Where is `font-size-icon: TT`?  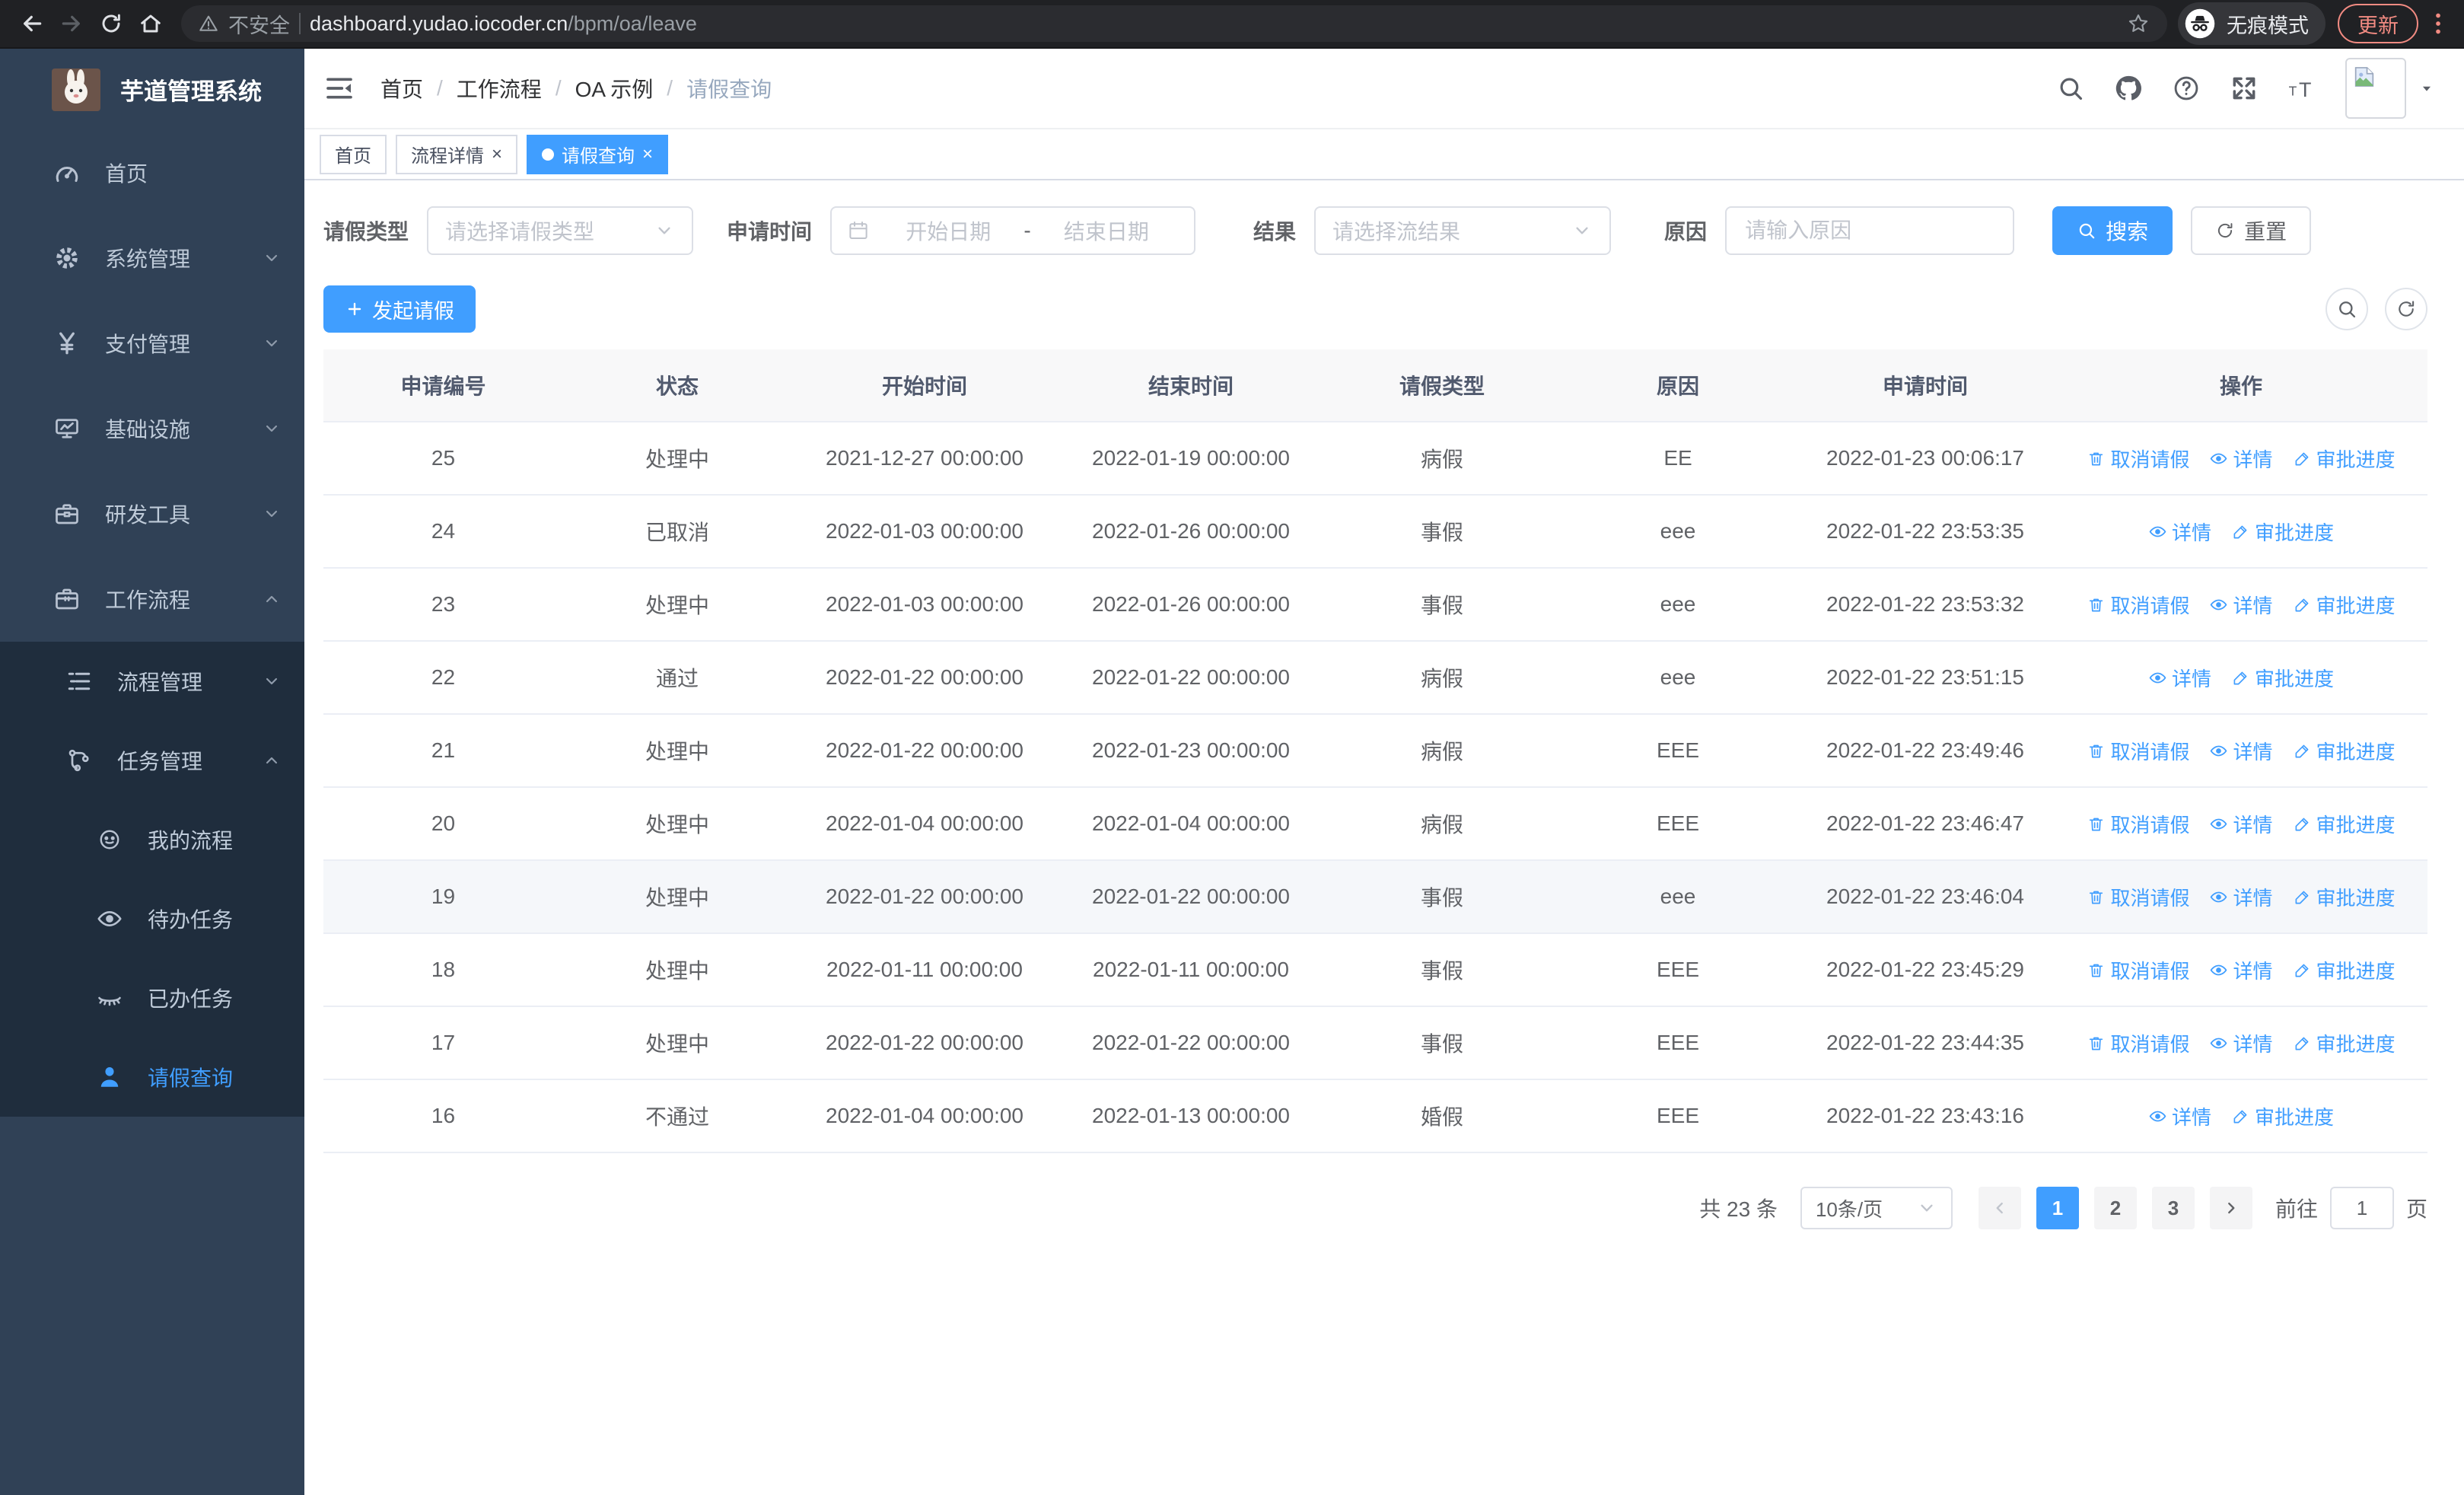
font-size-icon: TT is located at coordinates (2301, 89).